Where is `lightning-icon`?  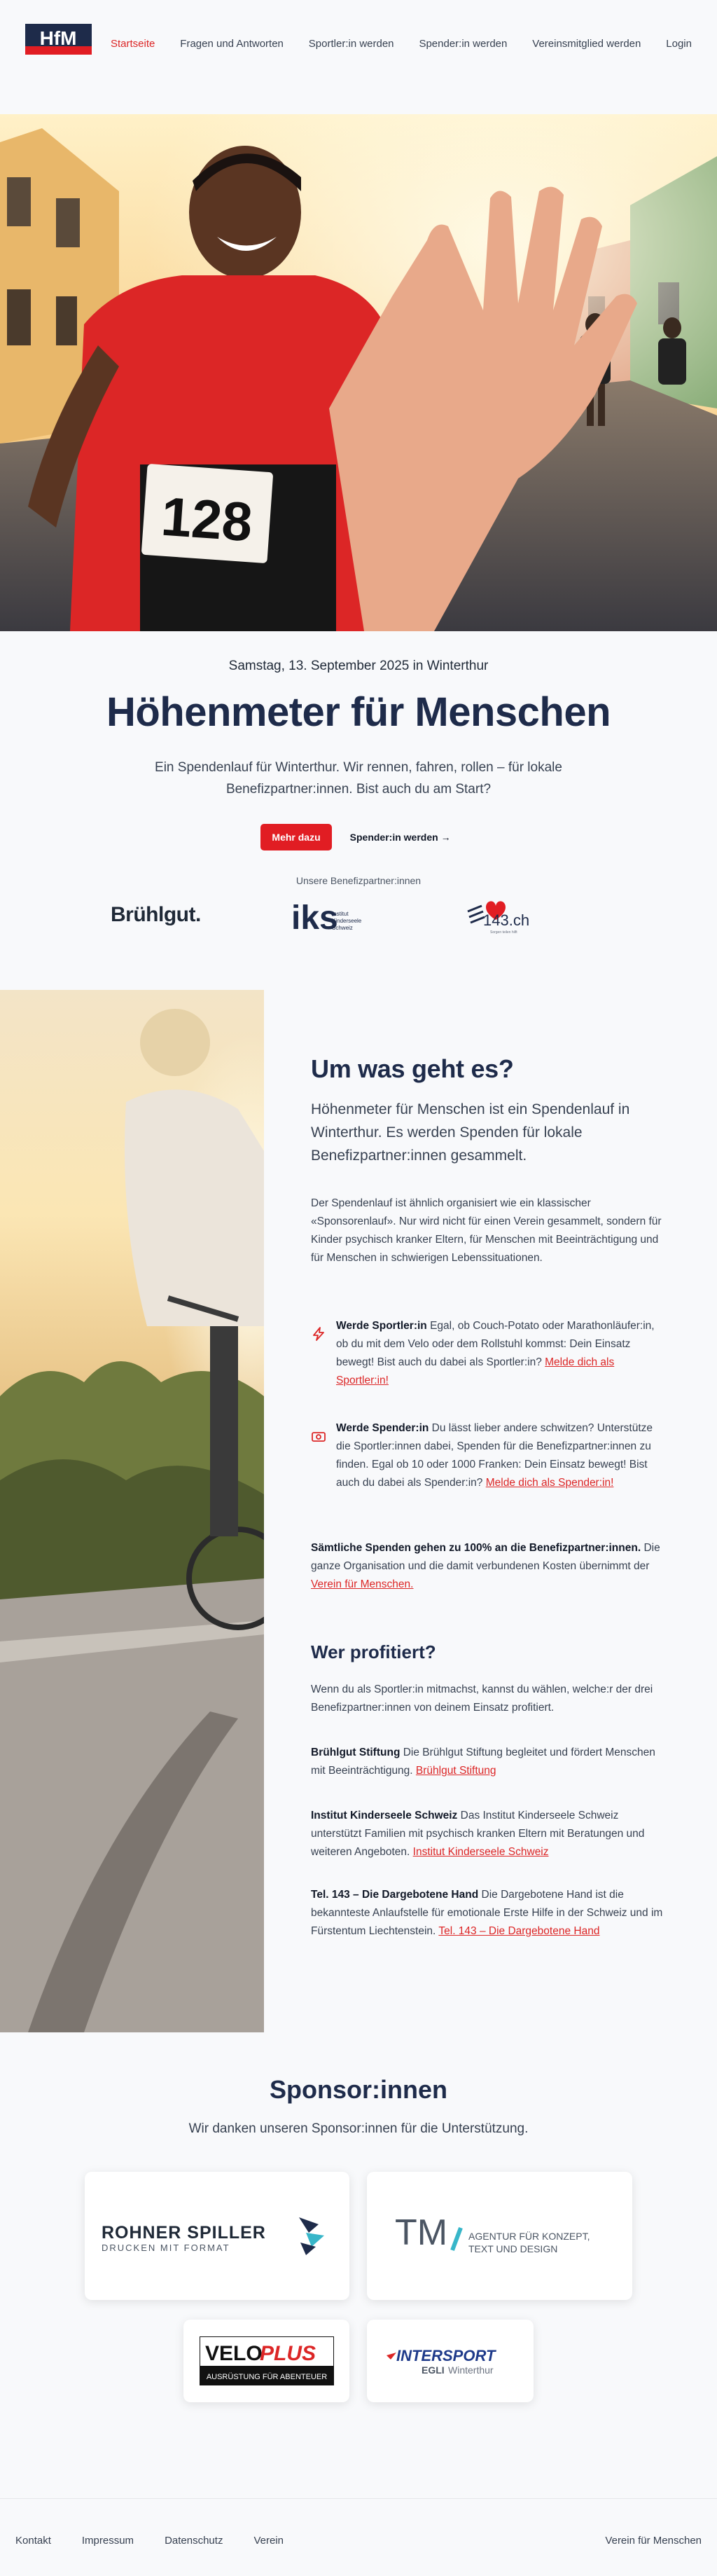
lightning-icon is located at coordinates (318, 1334).